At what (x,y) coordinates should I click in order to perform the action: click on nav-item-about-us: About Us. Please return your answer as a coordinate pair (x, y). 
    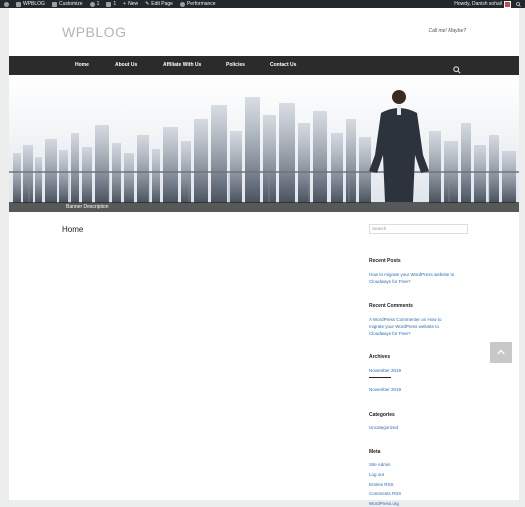
    Looking at the image, I should click on (126, 65).